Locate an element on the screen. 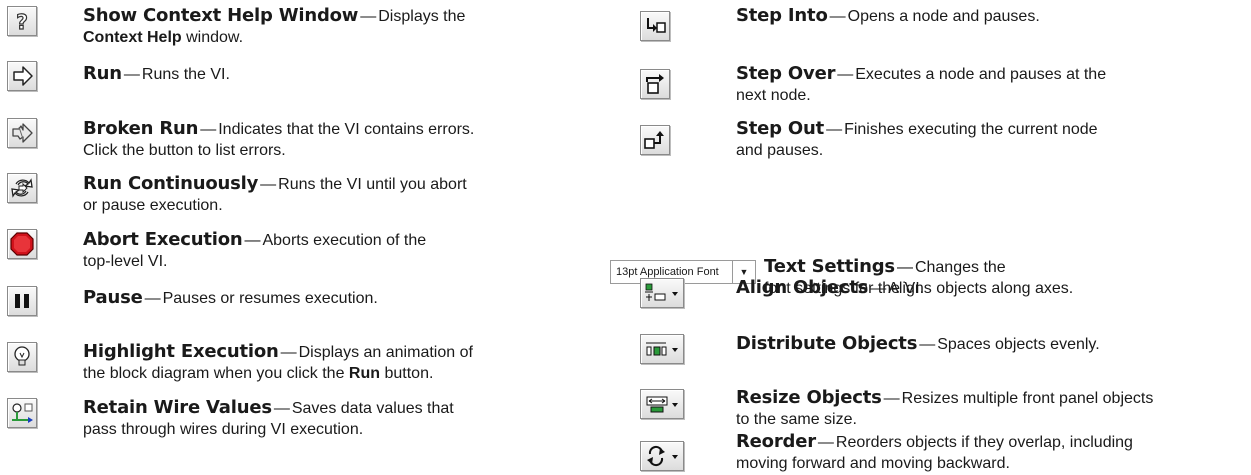  entry-title: Step Over is located at coordinates (786, 73).